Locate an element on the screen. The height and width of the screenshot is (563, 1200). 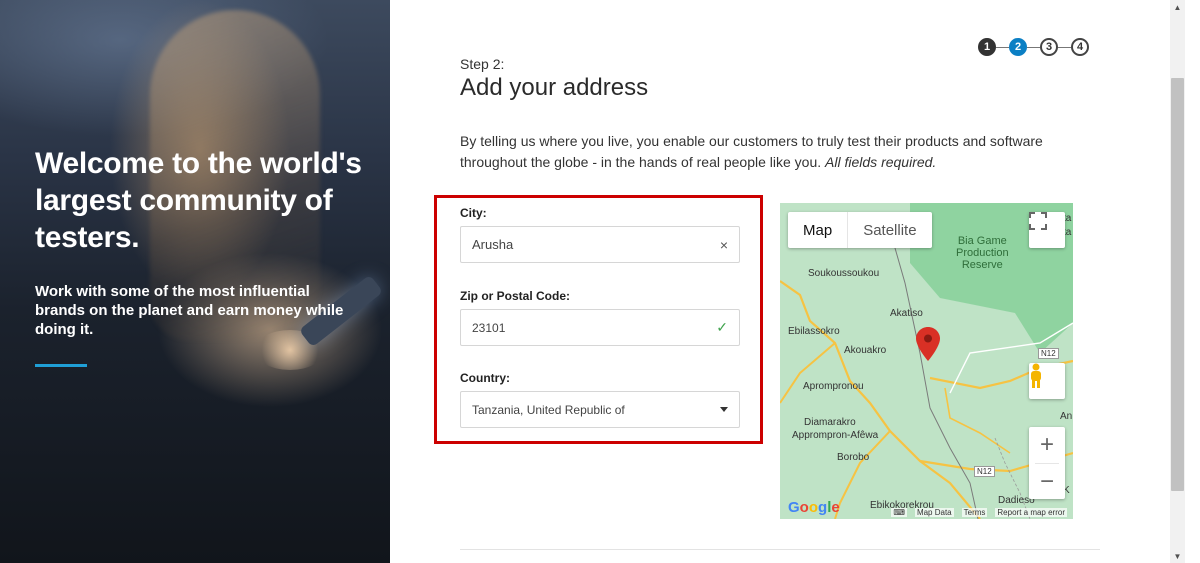
clear-icon: × is located at coordinates (724, 245).